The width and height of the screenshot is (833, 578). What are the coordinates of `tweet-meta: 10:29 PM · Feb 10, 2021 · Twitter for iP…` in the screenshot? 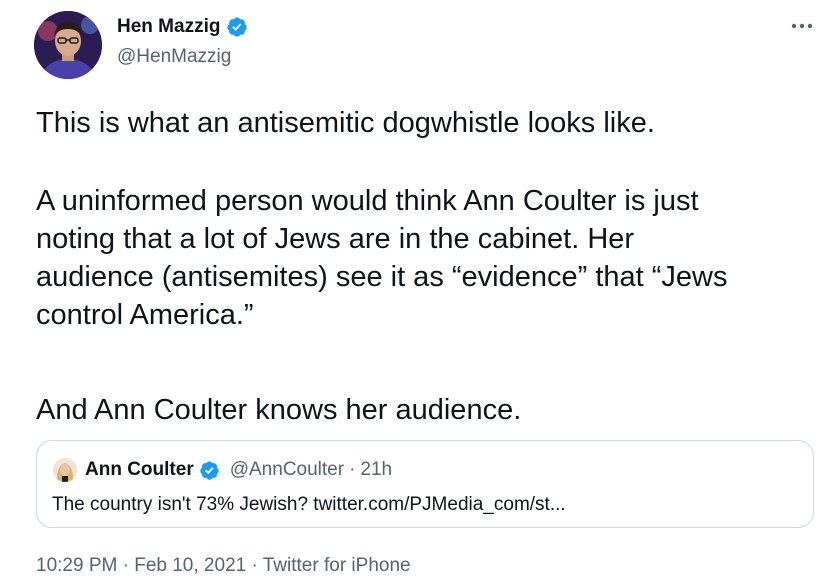 It's located at (223, 566).